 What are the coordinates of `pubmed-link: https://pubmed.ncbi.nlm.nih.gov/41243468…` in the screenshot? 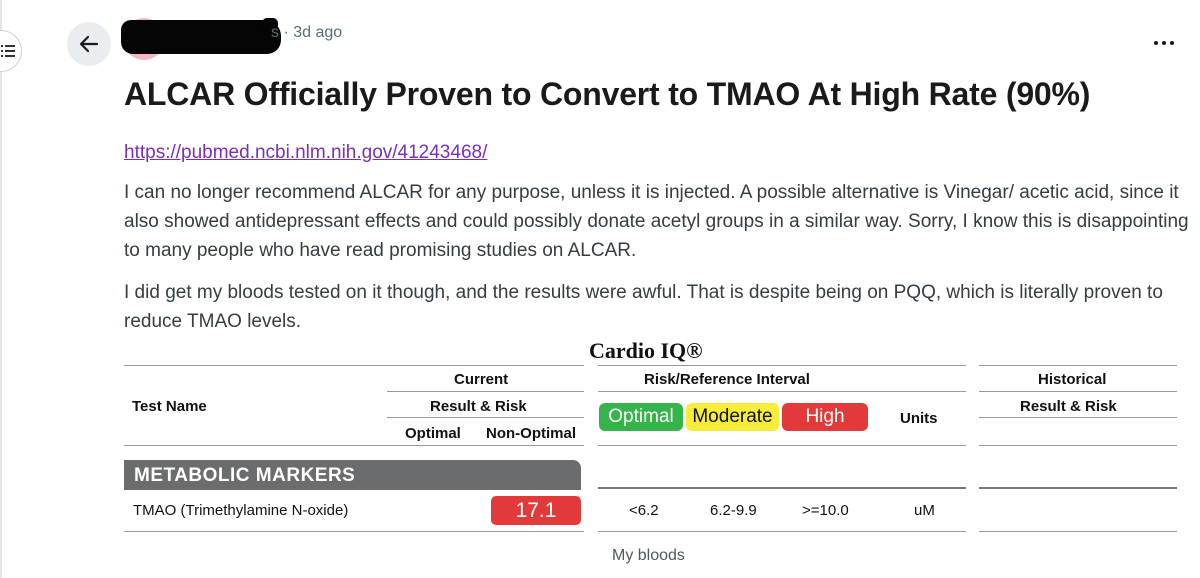 It's located at (305, 153).